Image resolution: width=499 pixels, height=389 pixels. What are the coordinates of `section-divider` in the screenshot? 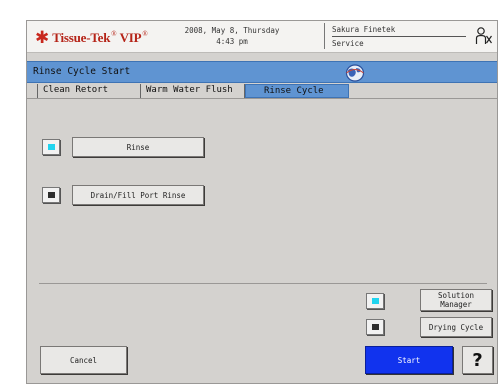 It's located at (263, 283).